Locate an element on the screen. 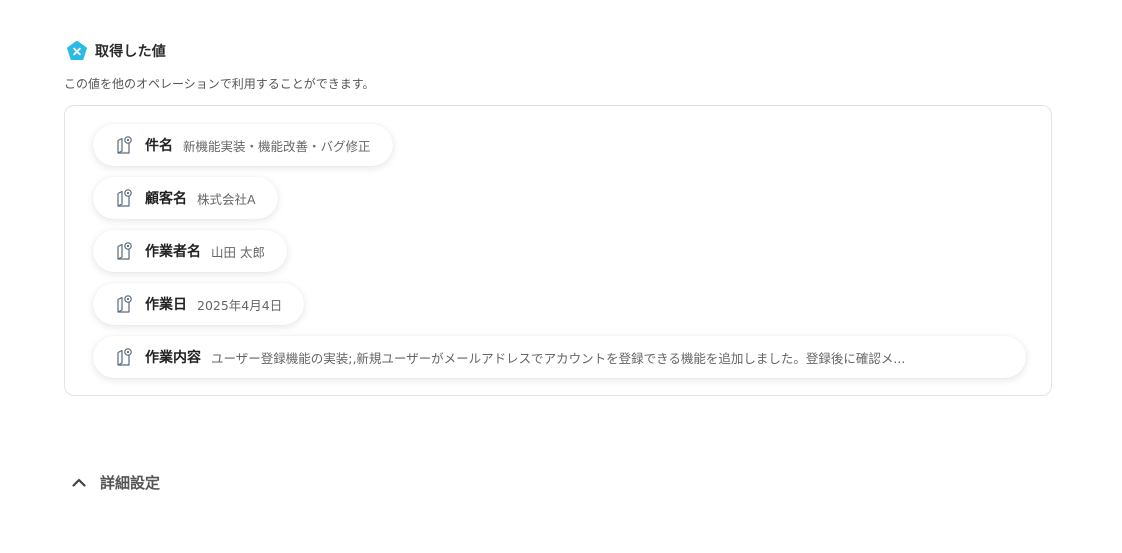 This screenshot has width=1122, height=553. field-key: 作業内容 is located at coordinates (173, 358).